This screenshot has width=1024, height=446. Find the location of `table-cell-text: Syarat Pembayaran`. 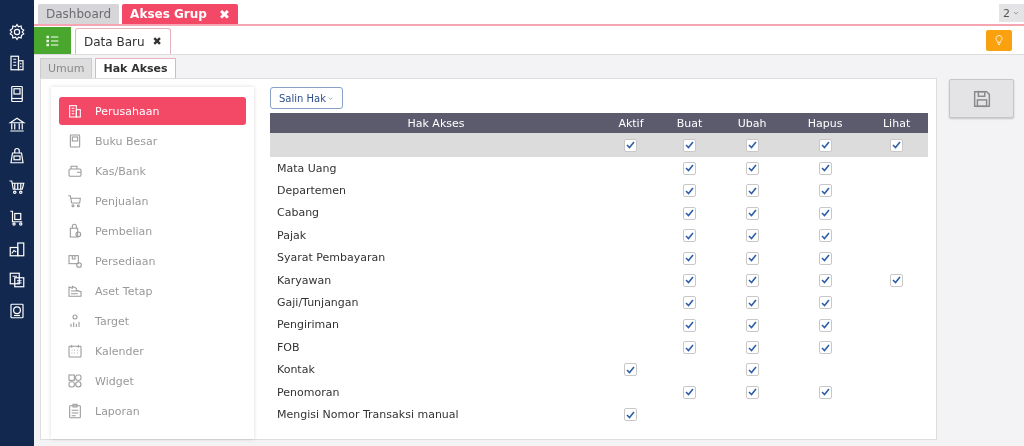

table-cell-text: Syarat Pembayaran is located at coordinates (331, 258).